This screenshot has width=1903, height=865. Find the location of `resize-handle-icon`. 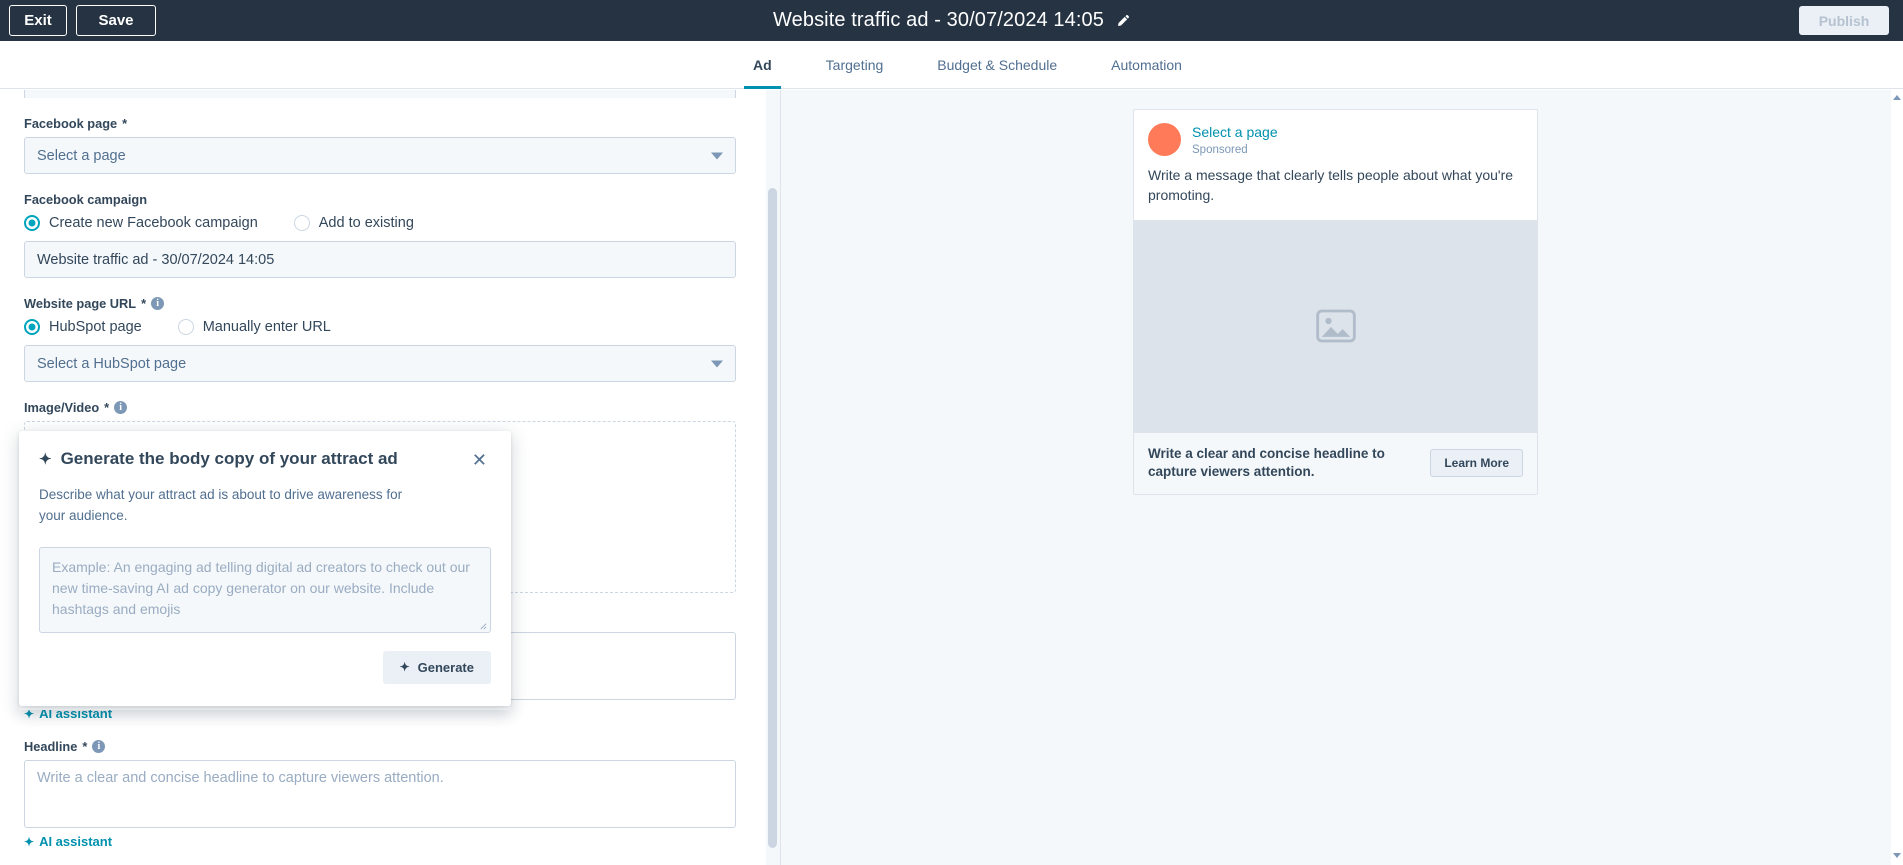

resize-handle-icon is located at coordinates (483, 626).